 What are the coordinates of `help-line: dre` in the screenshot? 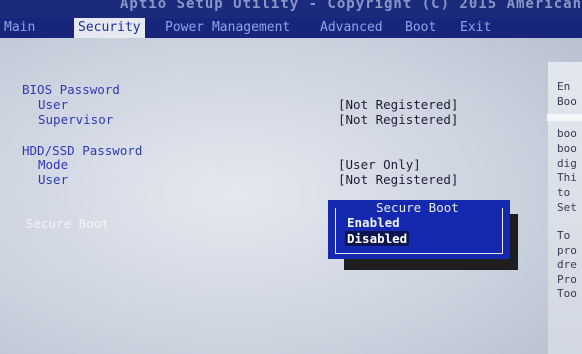 It's located at (567, 264).